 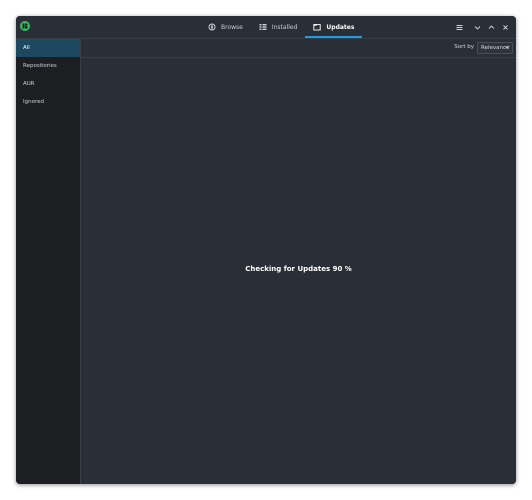 What do you see at coordinates (464, 47) in the screenshot?
I see `sort-label: Sort by` at bounding box center [464, 47].